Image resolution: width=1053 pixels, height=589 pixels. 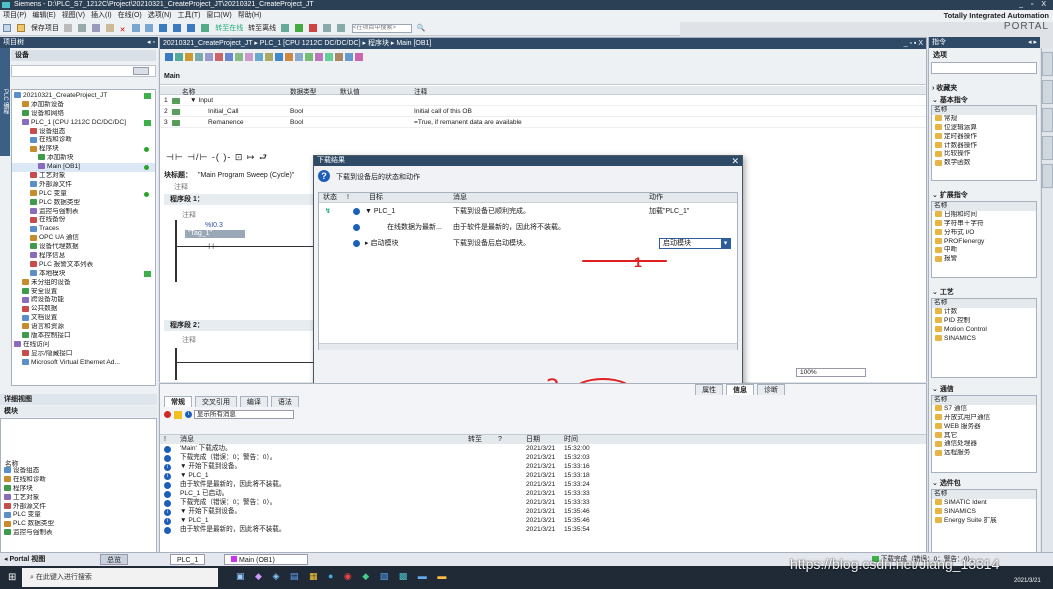 I want to click on instruction-item: S7 通信, so click(x=984, y=409).